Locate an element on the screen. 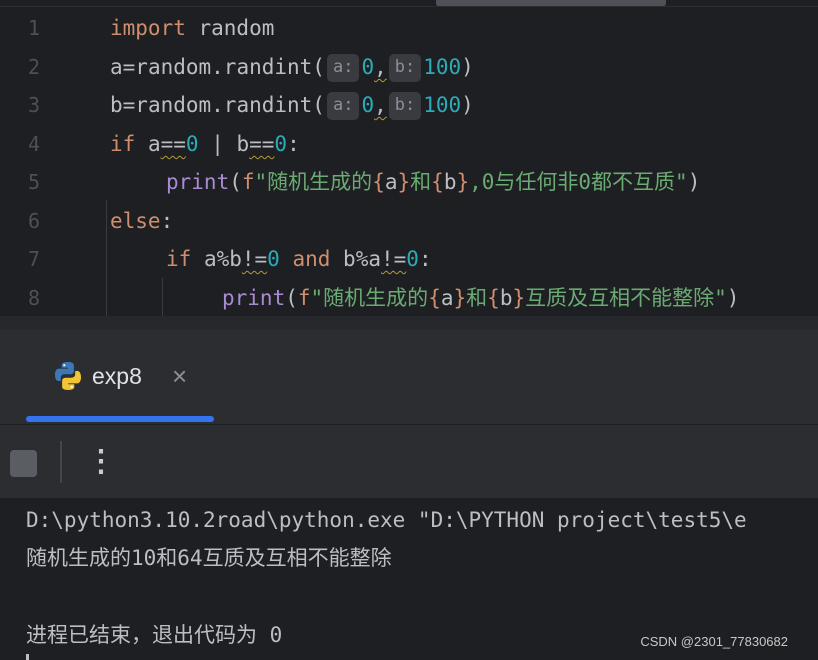  toolbar-separator is located at coordinates (61, 462).